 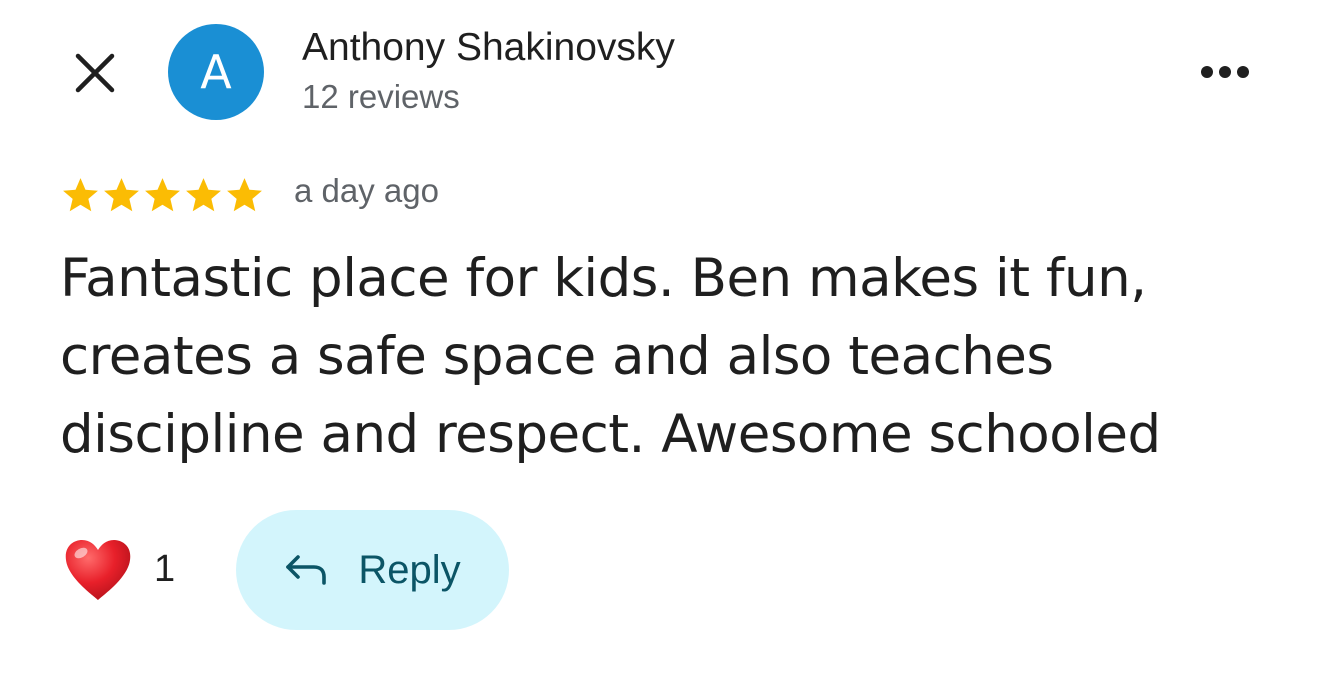 I want to click on avatar: A, so click(x=216, y=72).